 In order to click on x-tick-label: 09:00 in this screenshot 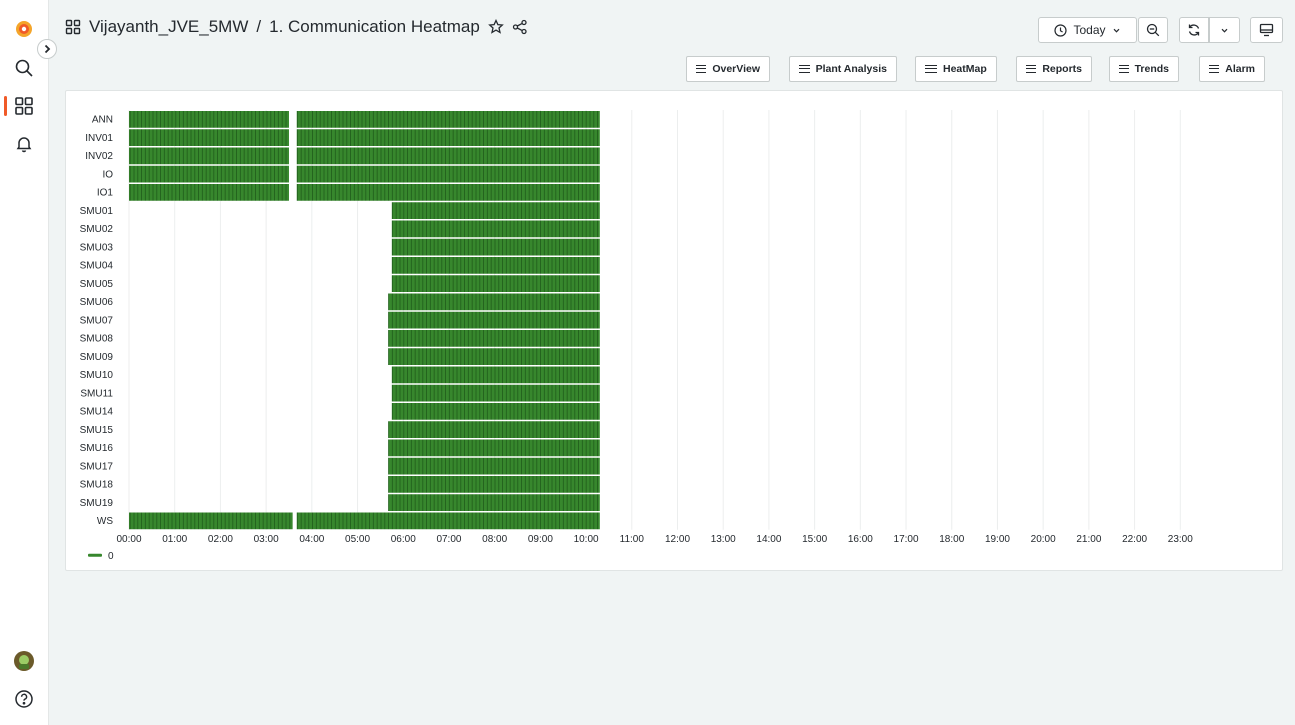, I will do `click(540, 539)`.